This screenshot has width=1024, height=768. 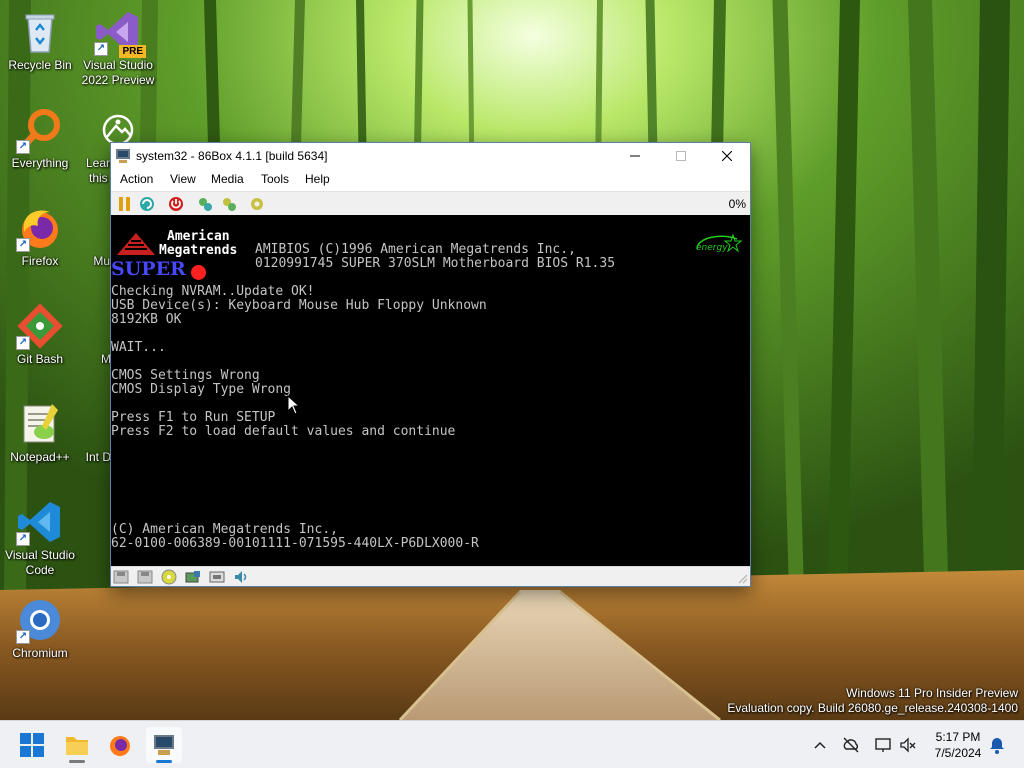 I want to click on ami-logo-text: American Megatrends, so click(x=198, y=244).